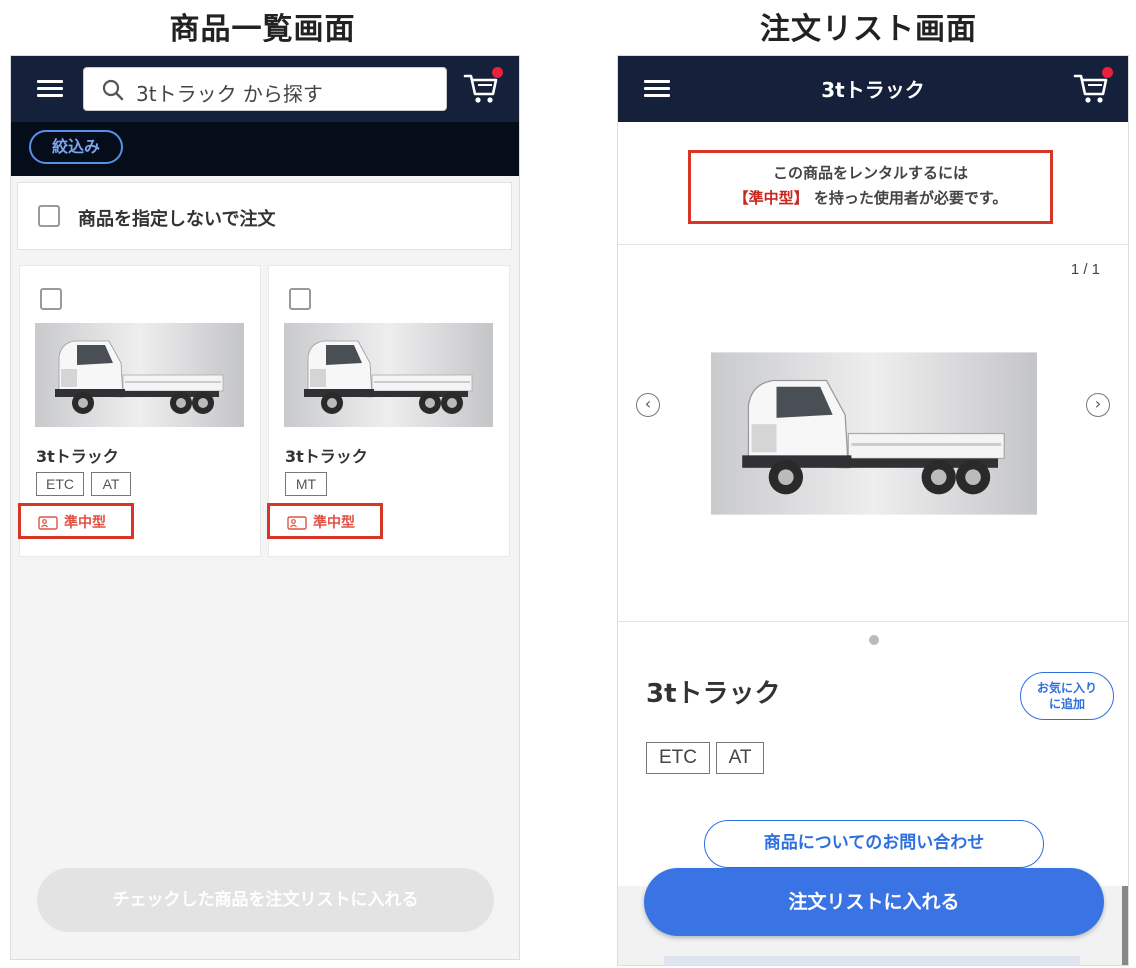  I want to click on left-screen-title: 商品一覧画面, so click(262, 29).